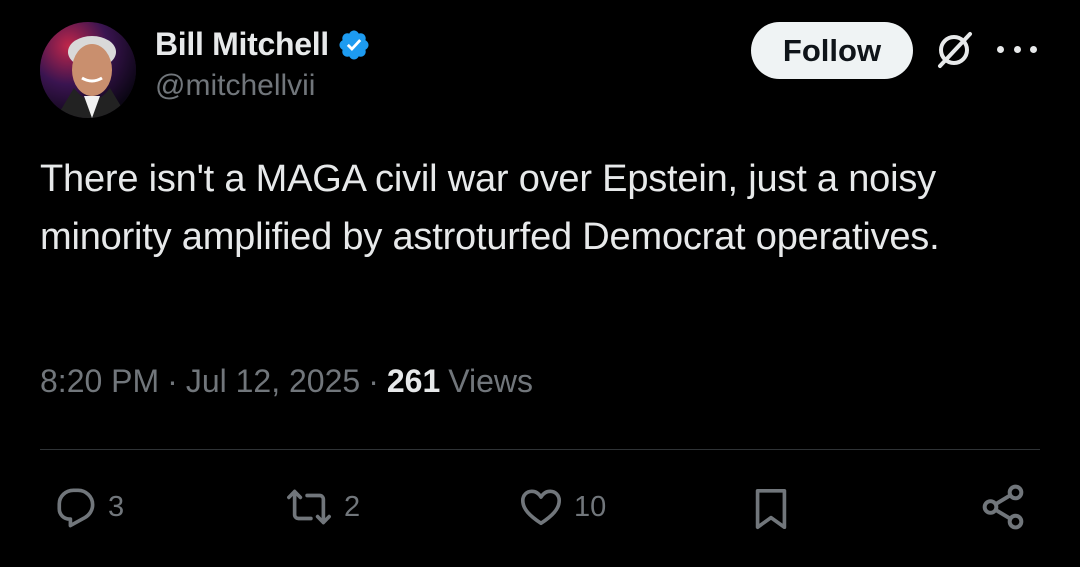 This screenshot has height=567, width=1080. Describe the element at coordinates (76, 508) in the screenshot. I see `reply-icon` at that location.